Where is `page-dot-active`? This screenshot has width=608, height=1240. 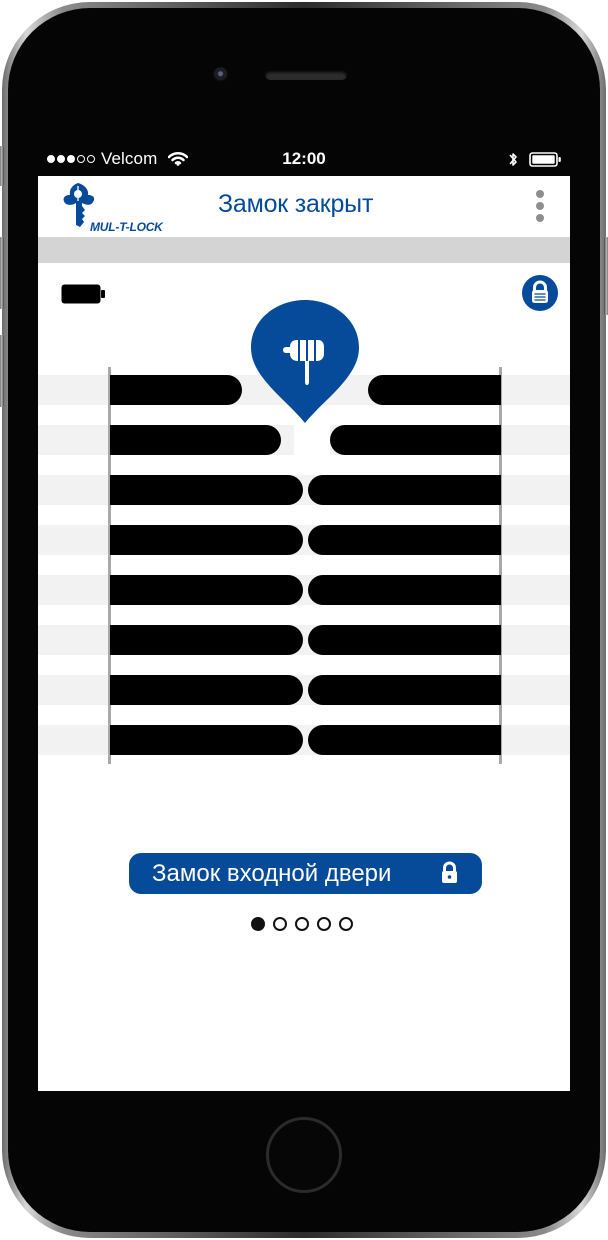
page-dot-active is located at coordinates (258, 924).